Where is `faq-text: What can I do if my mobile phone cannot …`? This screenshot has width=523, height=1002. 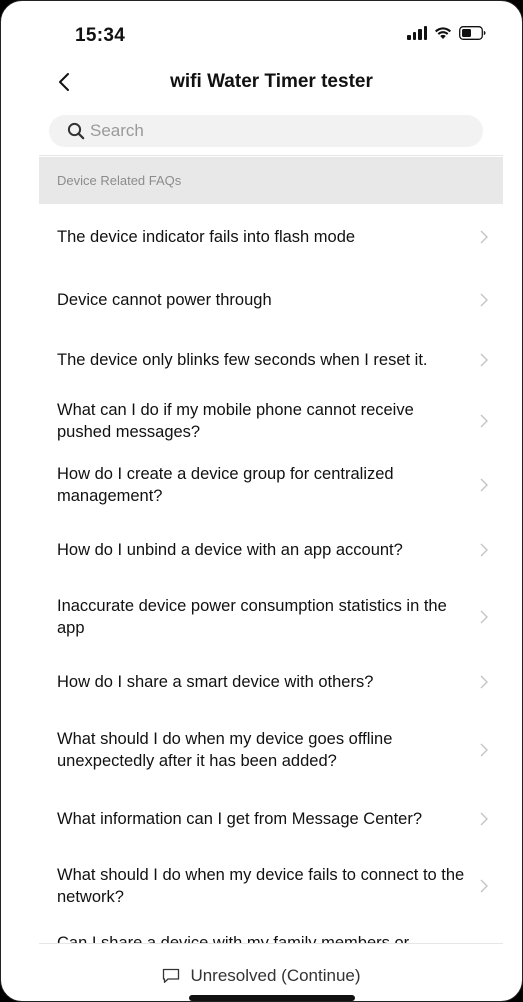 faq-text: What can I do if my mobile phone cannot … is located at coordinates (235, 421).